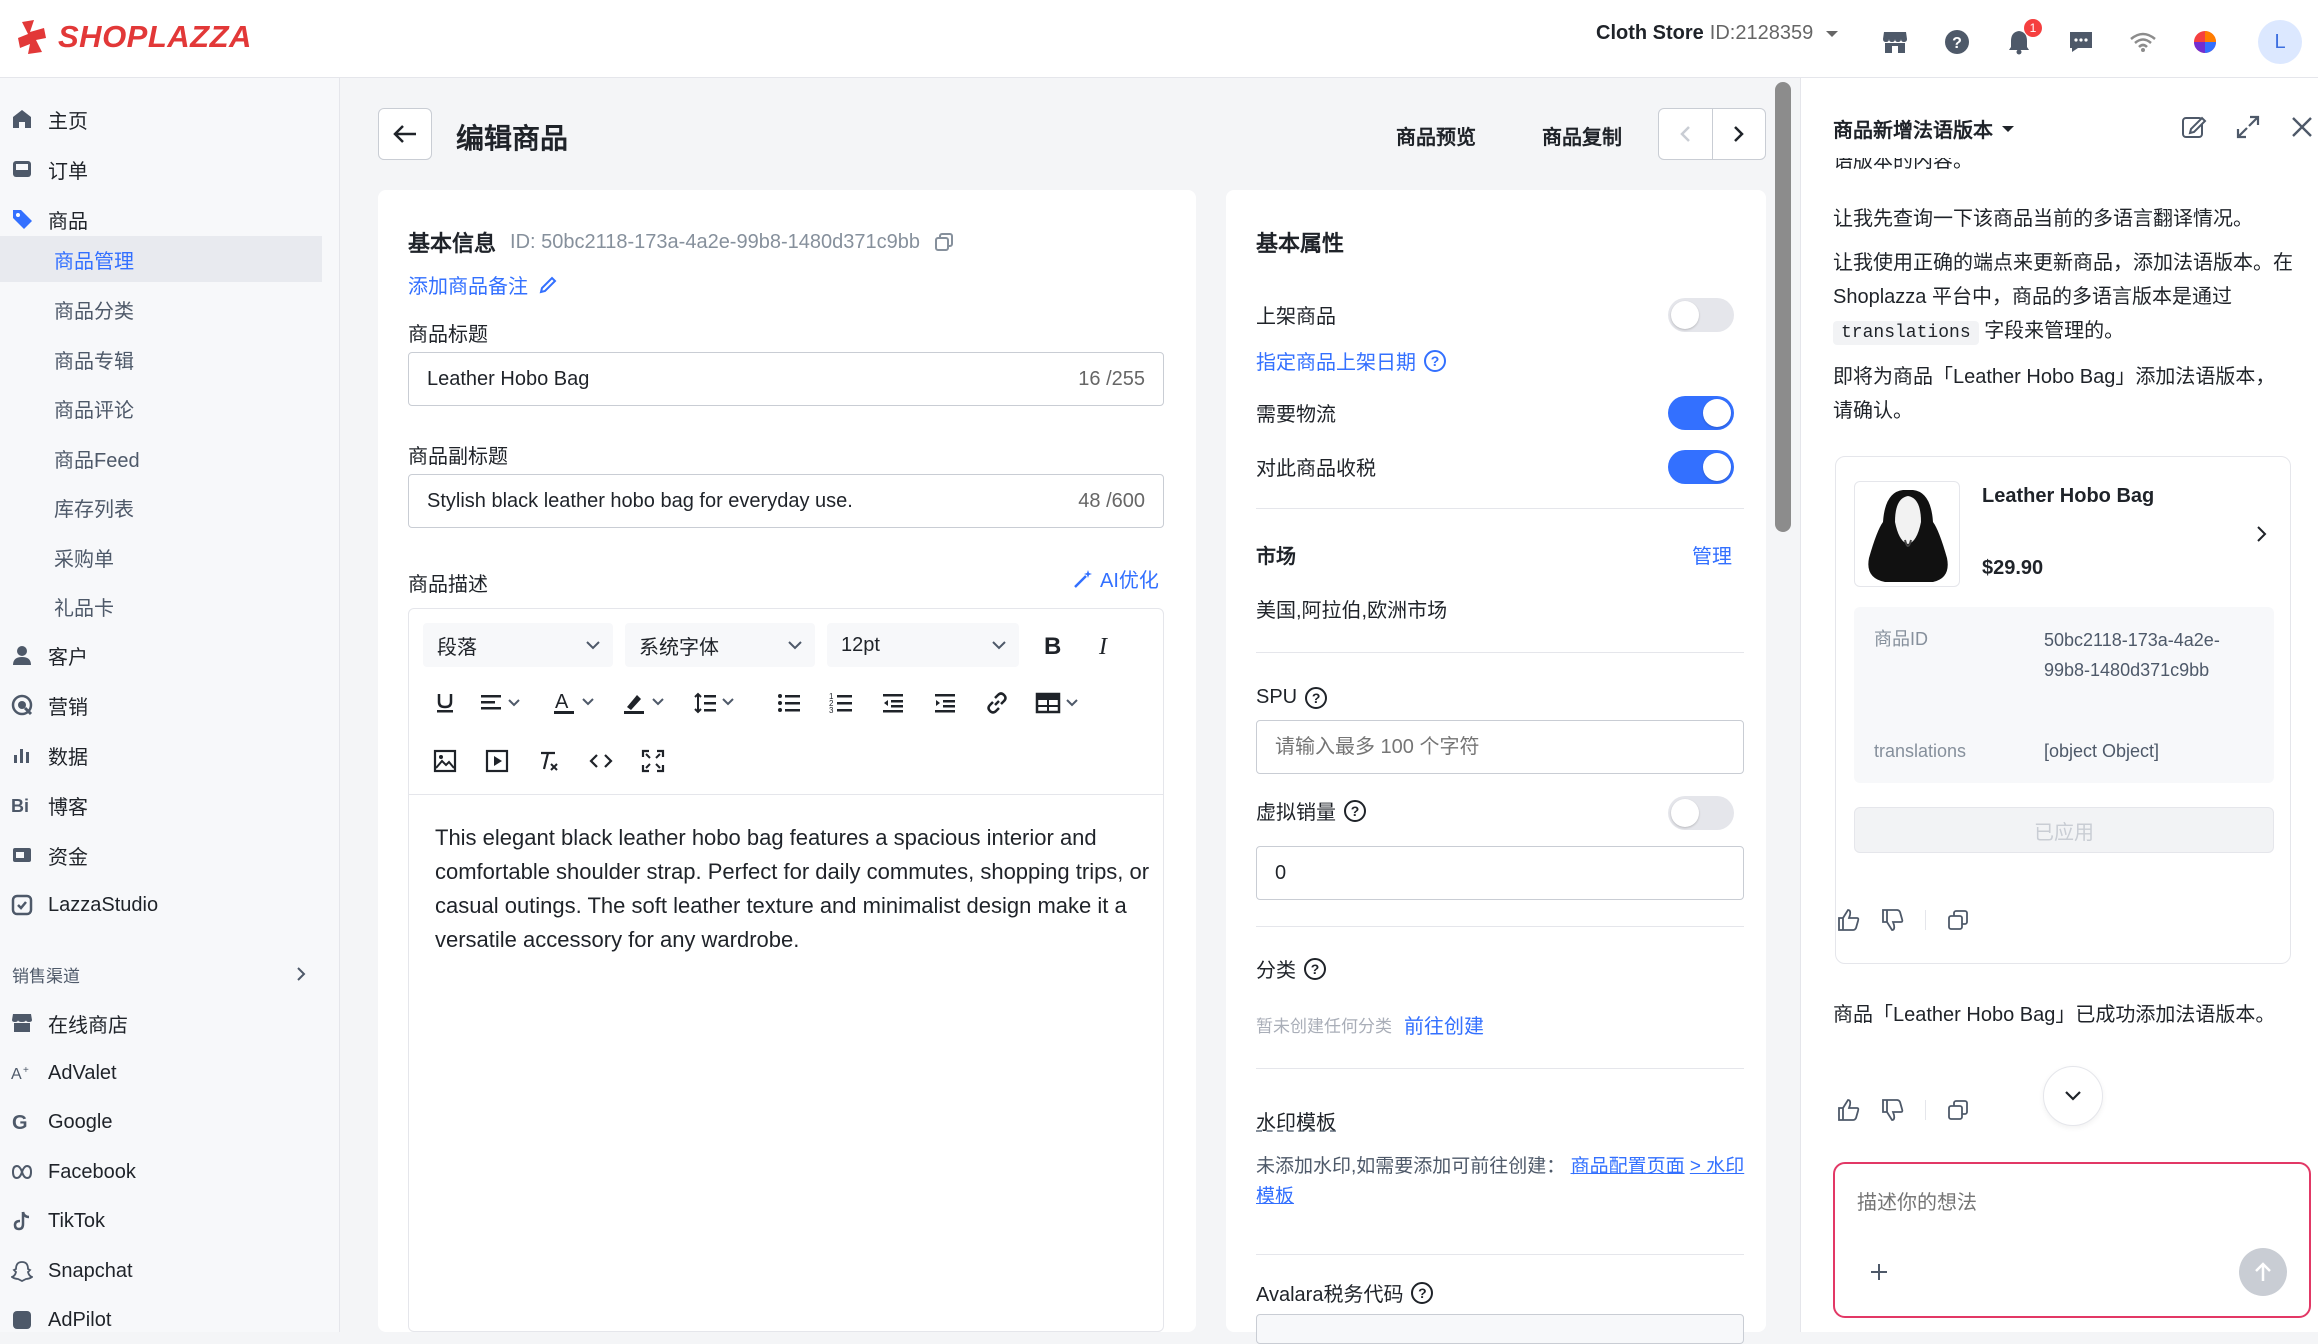 This screenshot has width=2318, height=1344. Describe the element at coordinates (518, 645) in the screenshot. I see `paragraph-select: 段落` at that location.